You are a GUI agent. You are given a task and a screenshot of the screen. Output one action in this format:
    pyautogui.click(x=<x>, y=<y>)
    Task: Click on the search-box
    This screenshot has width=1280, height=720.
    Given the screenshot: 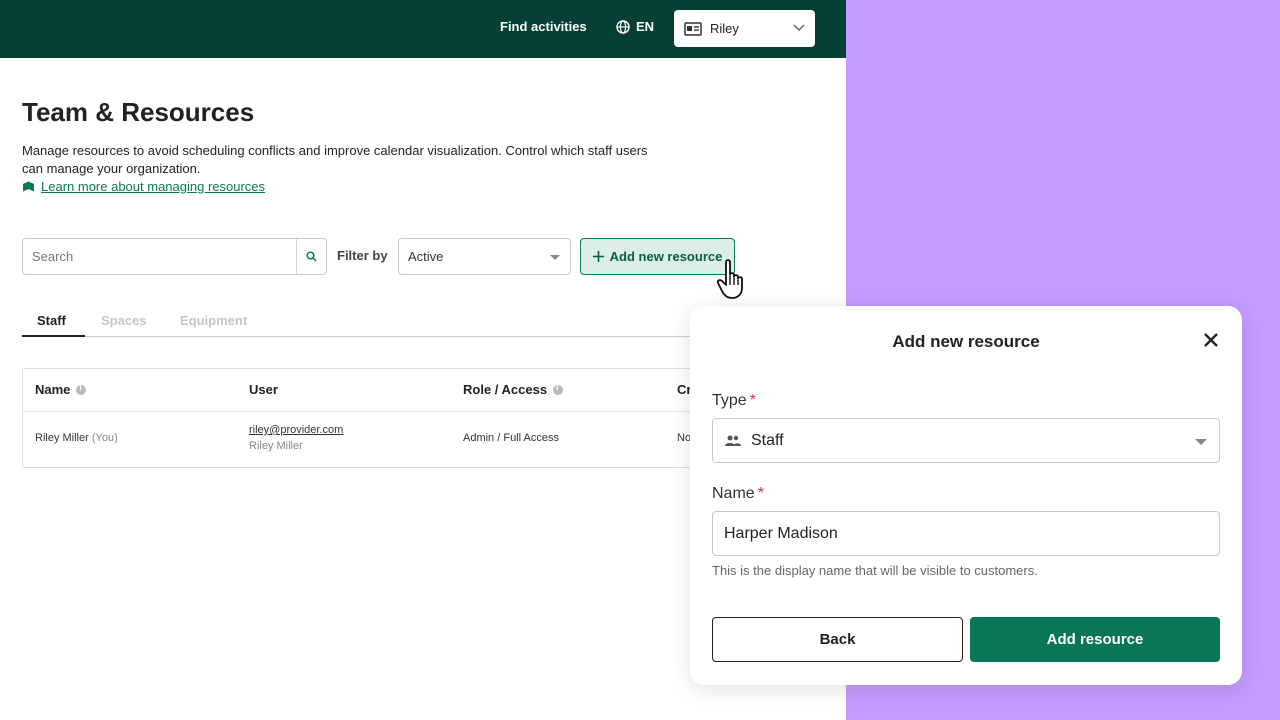 What is the action you would take?
    pyautogui.click(x=174, y=256)
    